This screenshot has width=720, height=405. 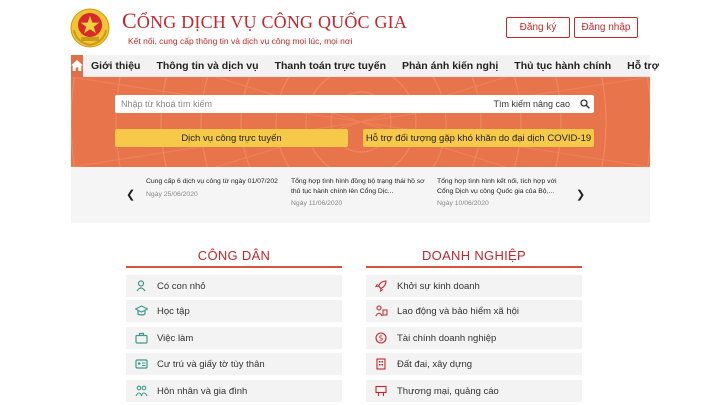 What do you see at coordinates (207, 66) in the screenshot?
I see `nav-item-info-services: Thông tin và dịch vụ` at bounding box center [207, 66].